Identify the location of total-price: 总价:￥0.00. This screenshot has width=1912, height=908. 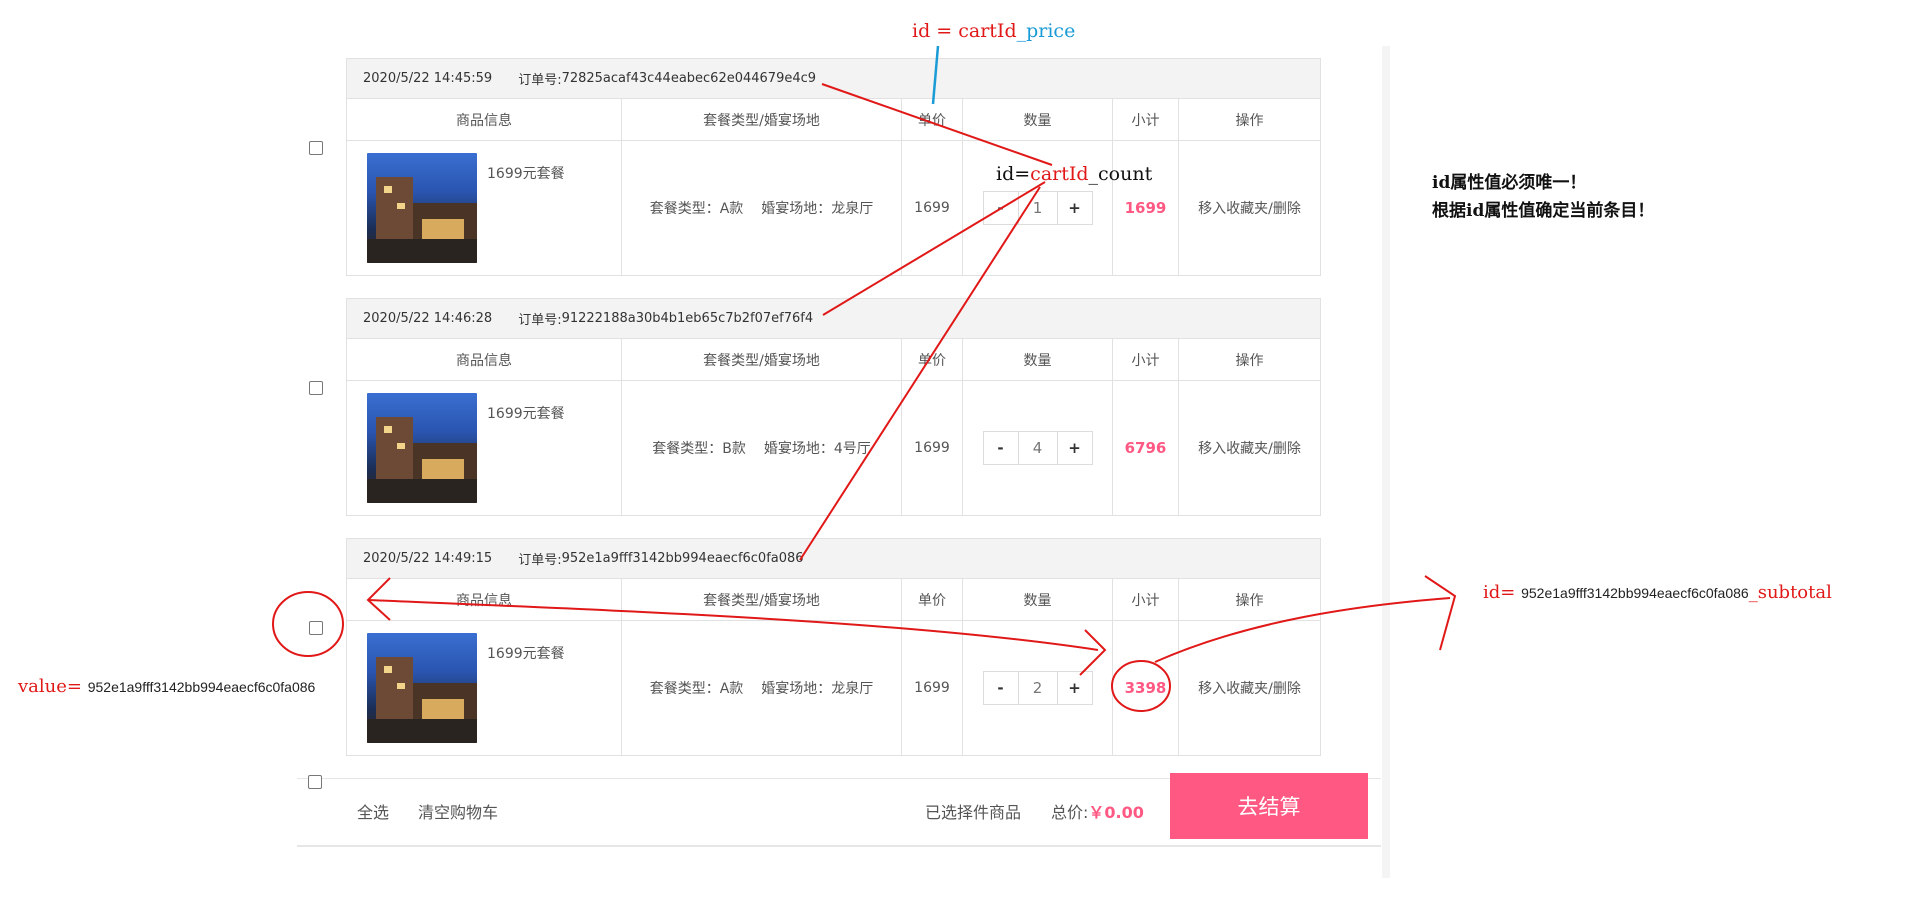
(1097, 811).